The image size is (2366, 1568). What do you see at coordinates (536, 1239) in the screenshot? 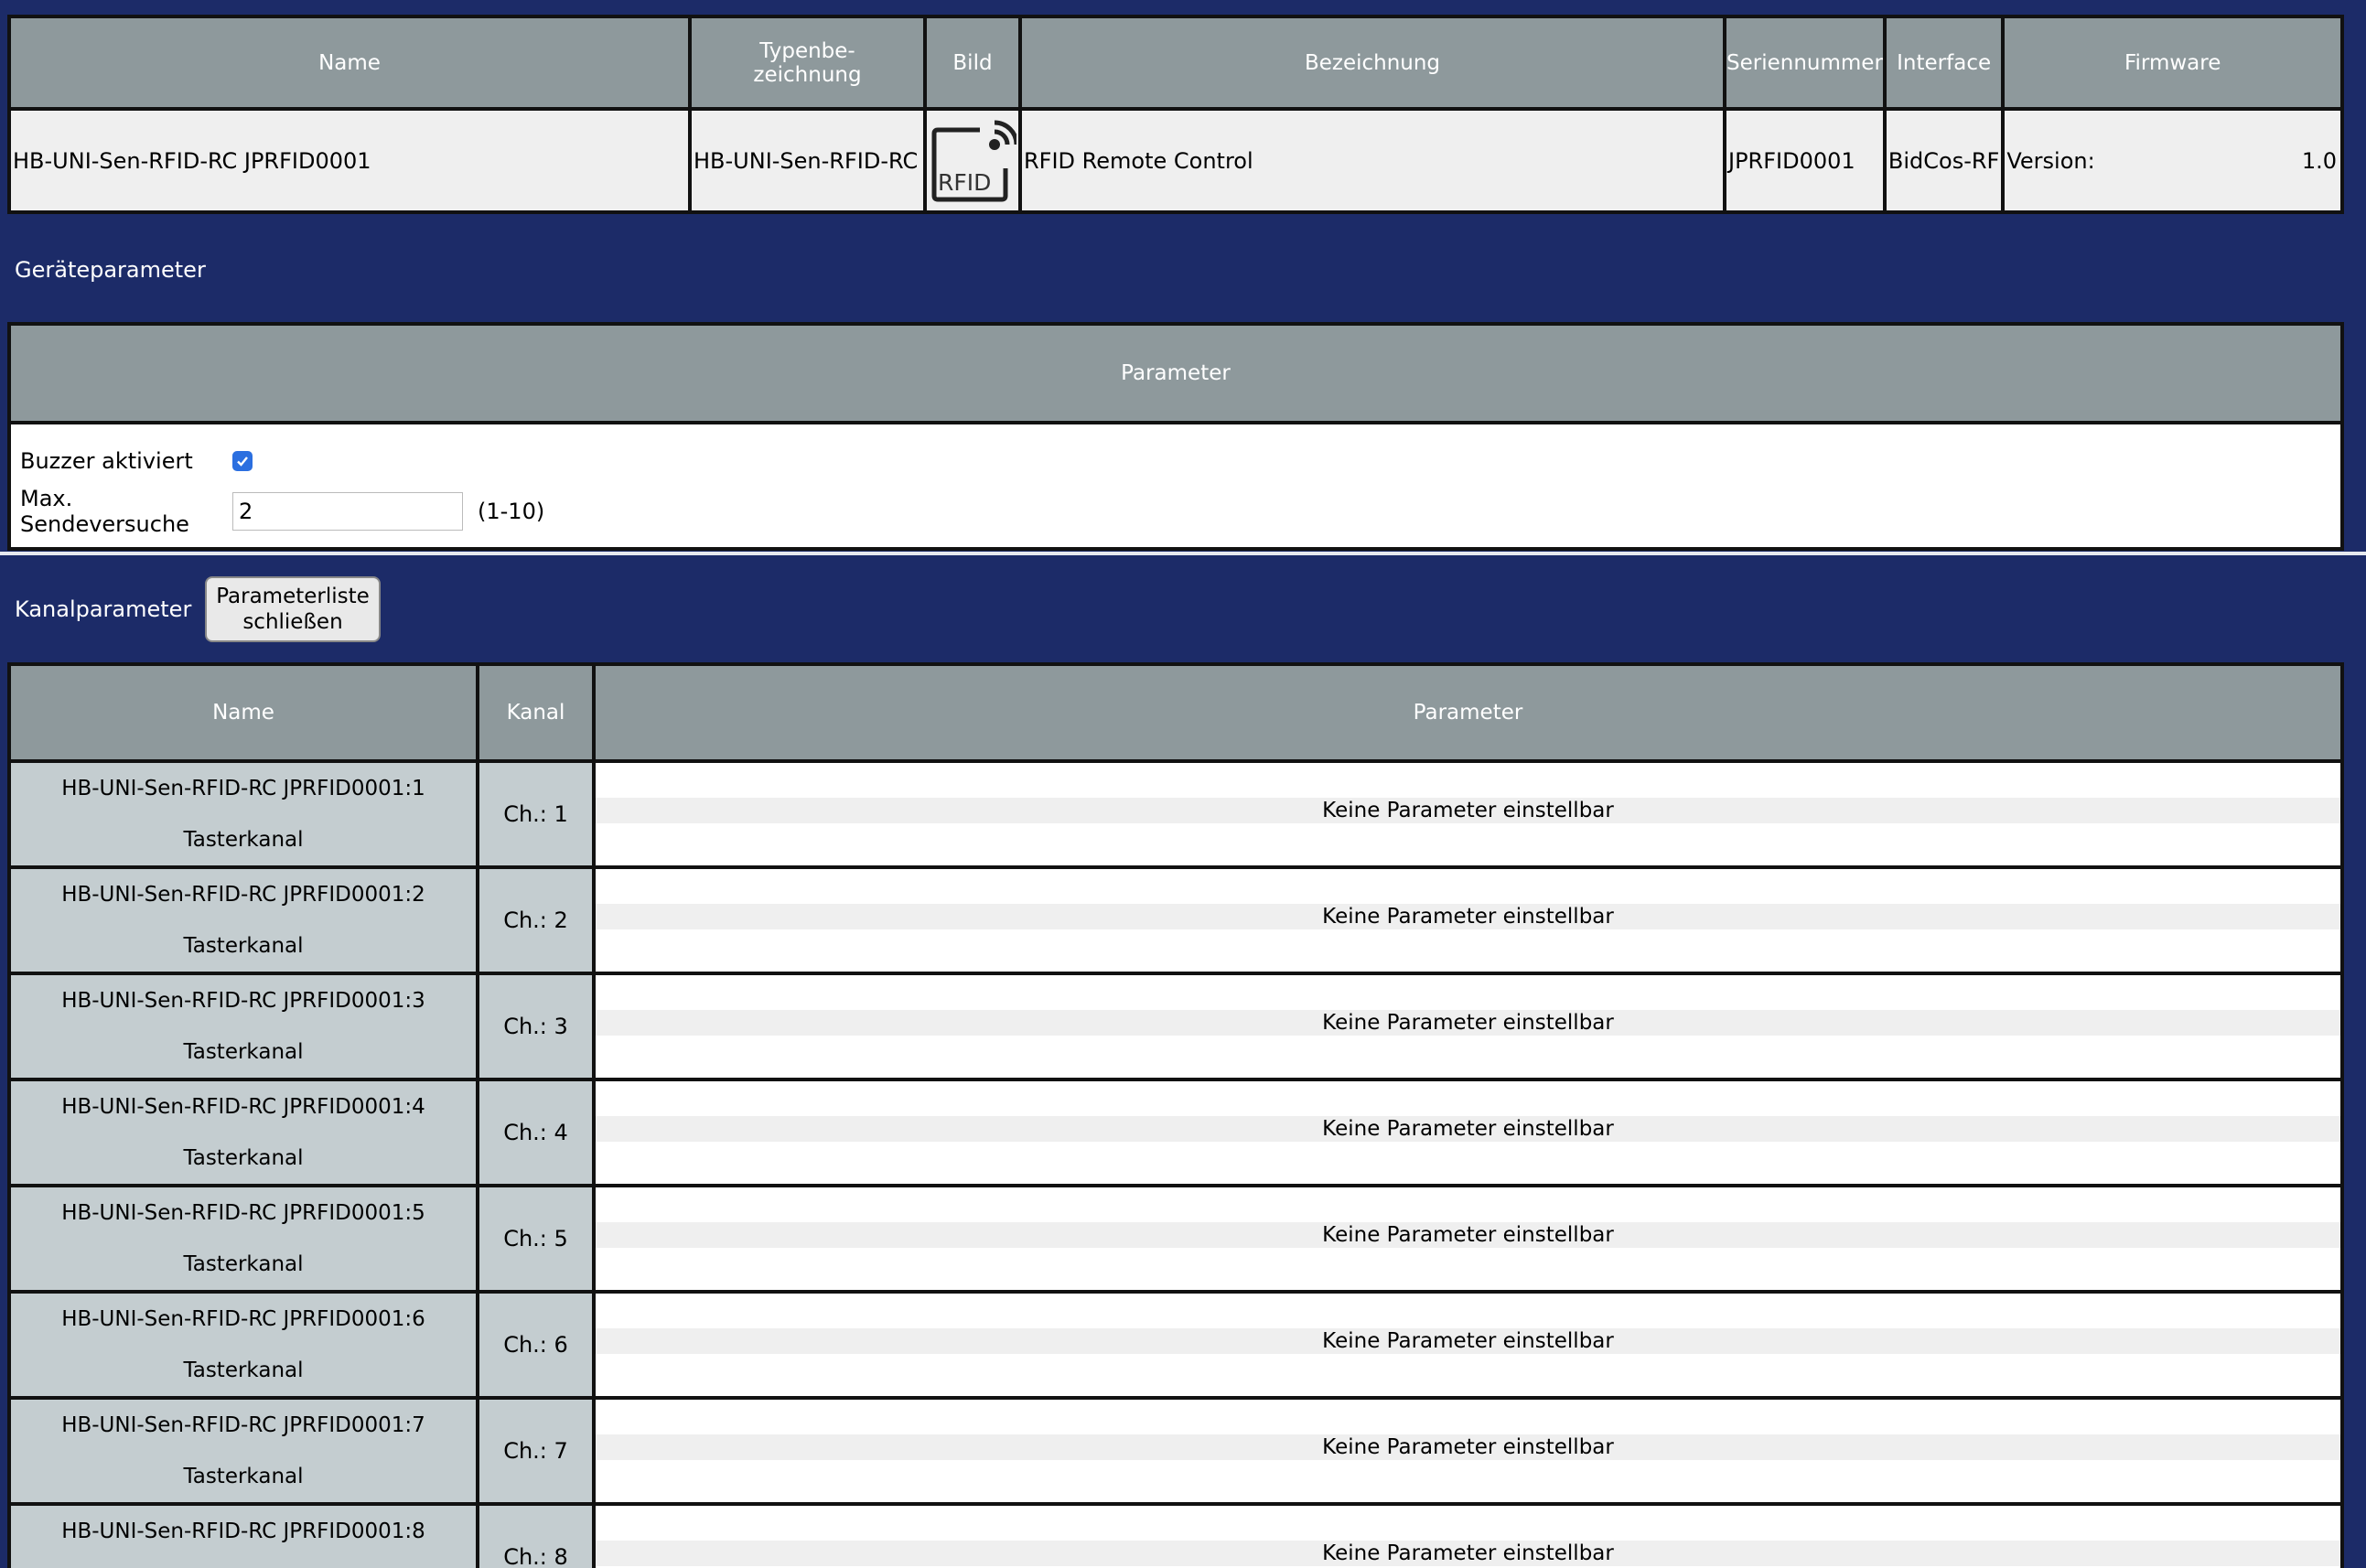
I see `channel-number: Ch.: 5` at bounding box center [536, 1239].